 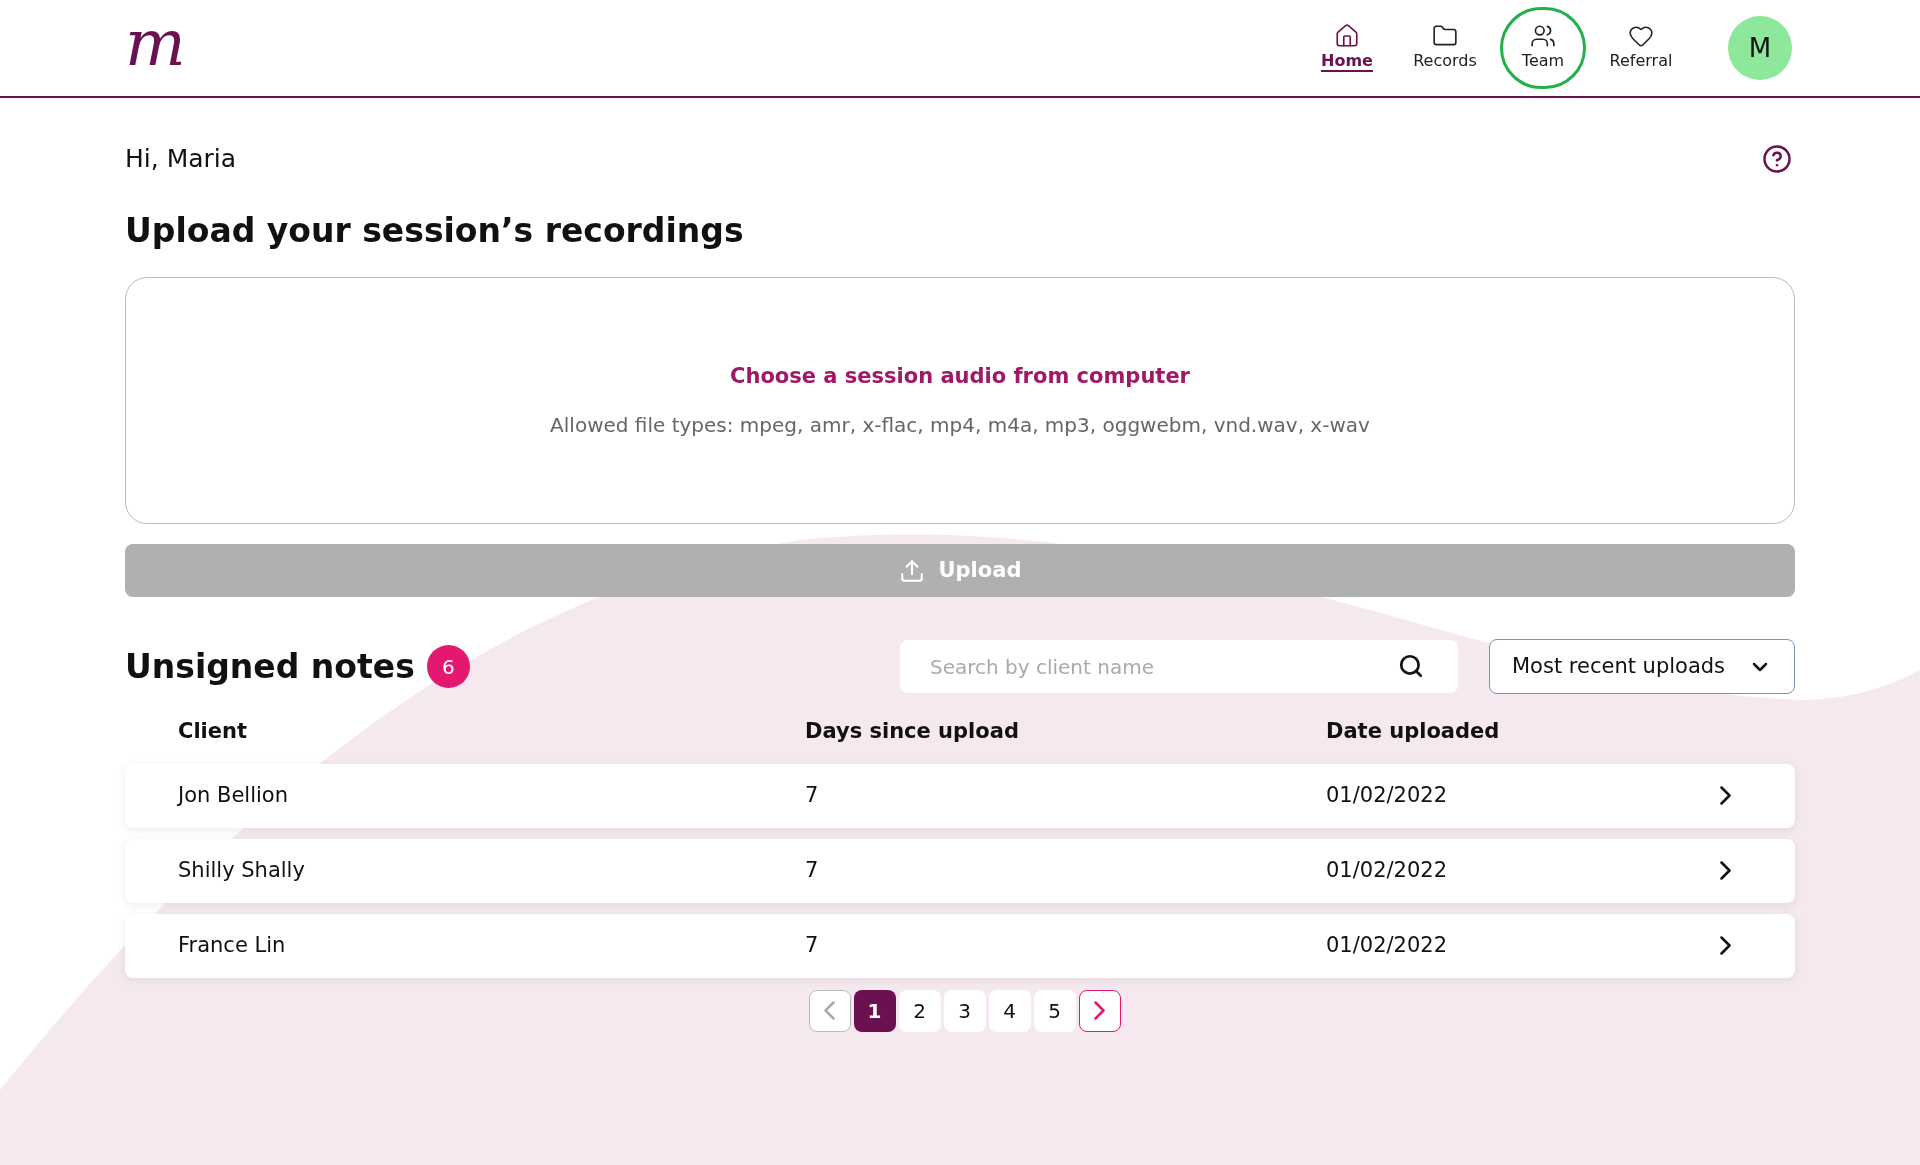 What do you see at coordinates (232, 945) in the screenshot?
I see `table-cell-text: France Lin` at bounding box center [232, 945].